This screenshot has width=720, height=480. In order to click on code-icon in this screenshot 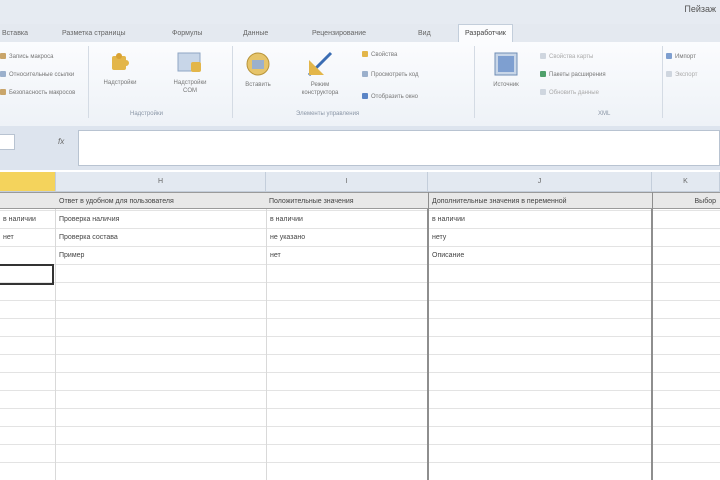, I will do `click(365, 74)`.